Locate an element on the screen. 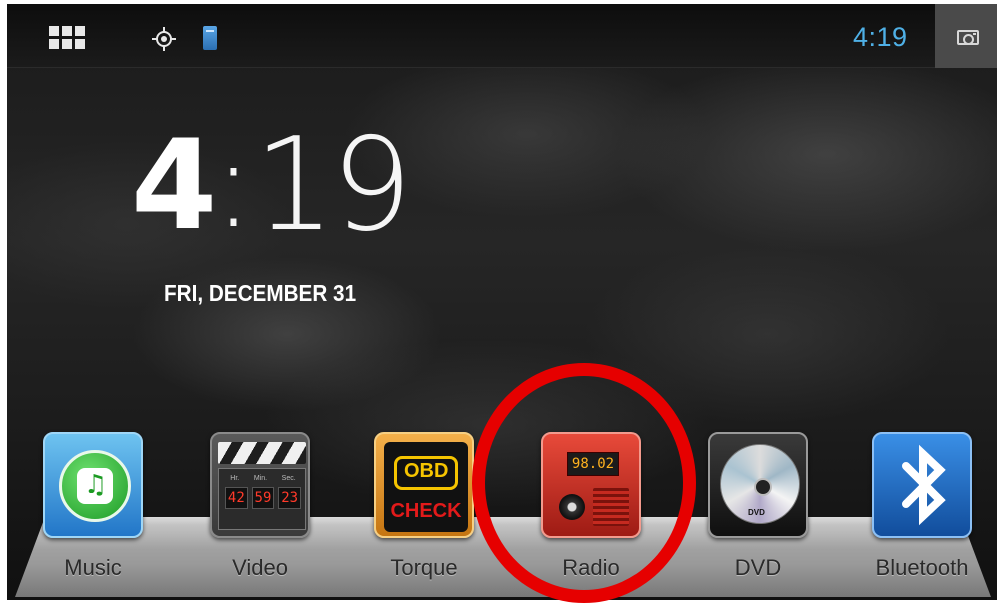 This screenshot has width=1002, height=603. counter-value: 42 is located at coordinates (236, 498).